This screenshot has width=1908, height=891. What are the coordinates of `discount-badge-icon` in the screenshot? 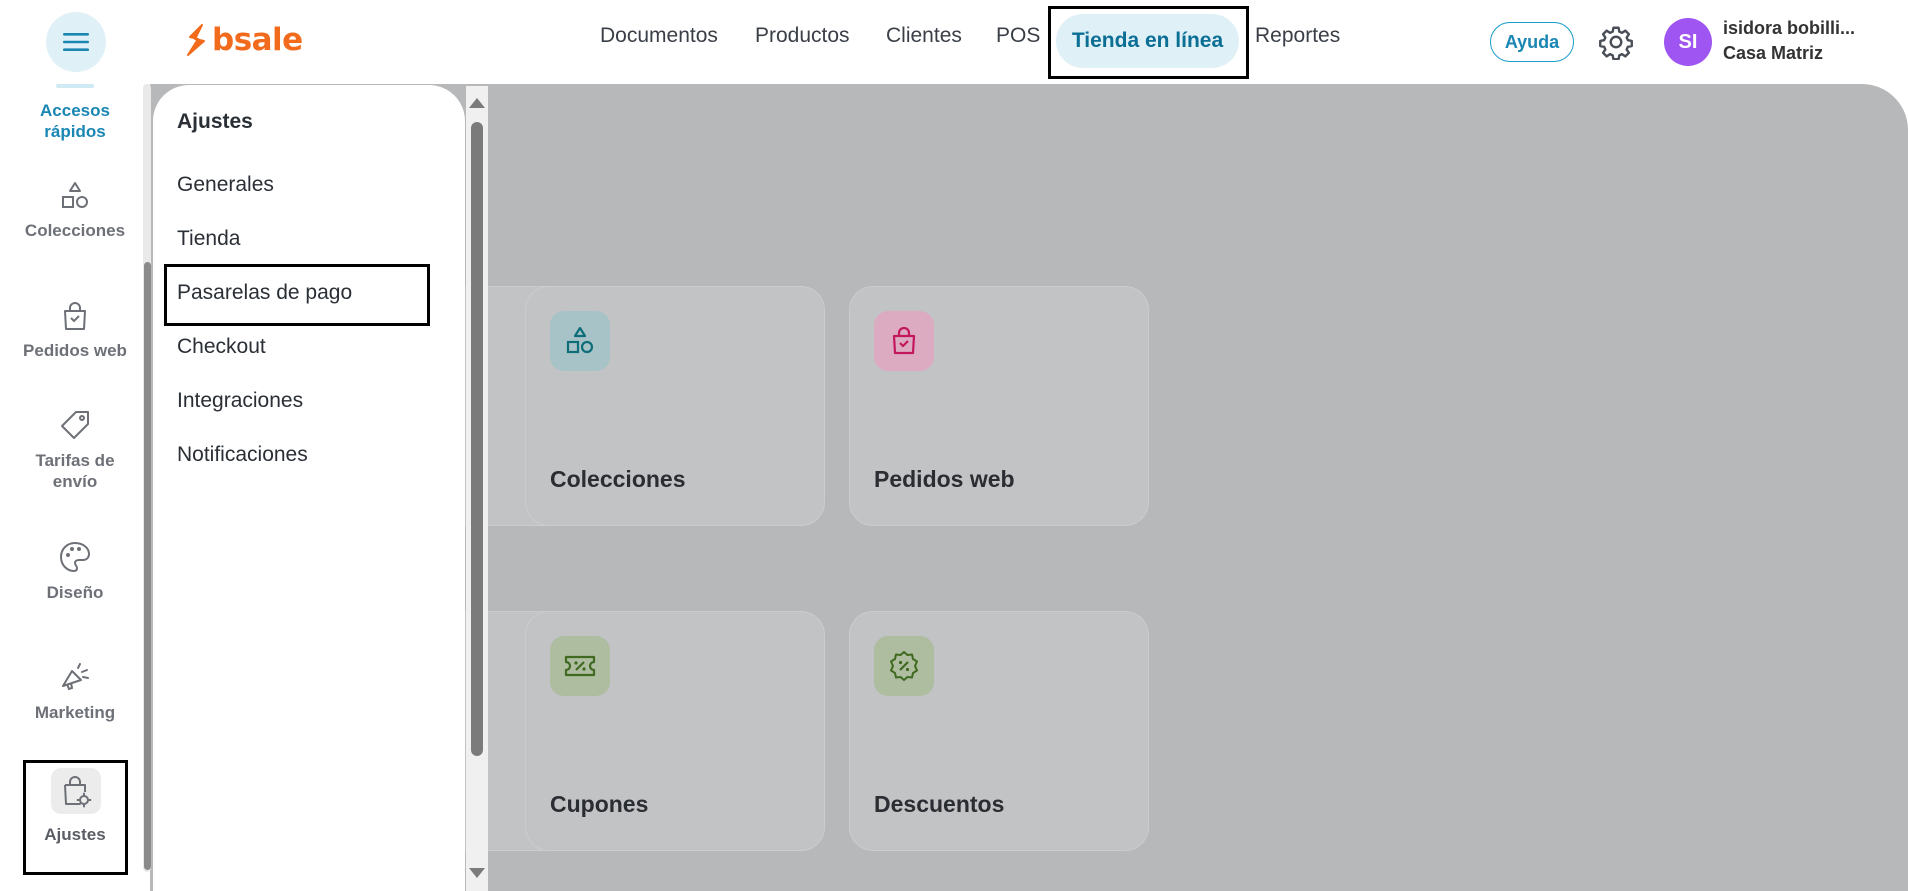 It's located at (904, 666).